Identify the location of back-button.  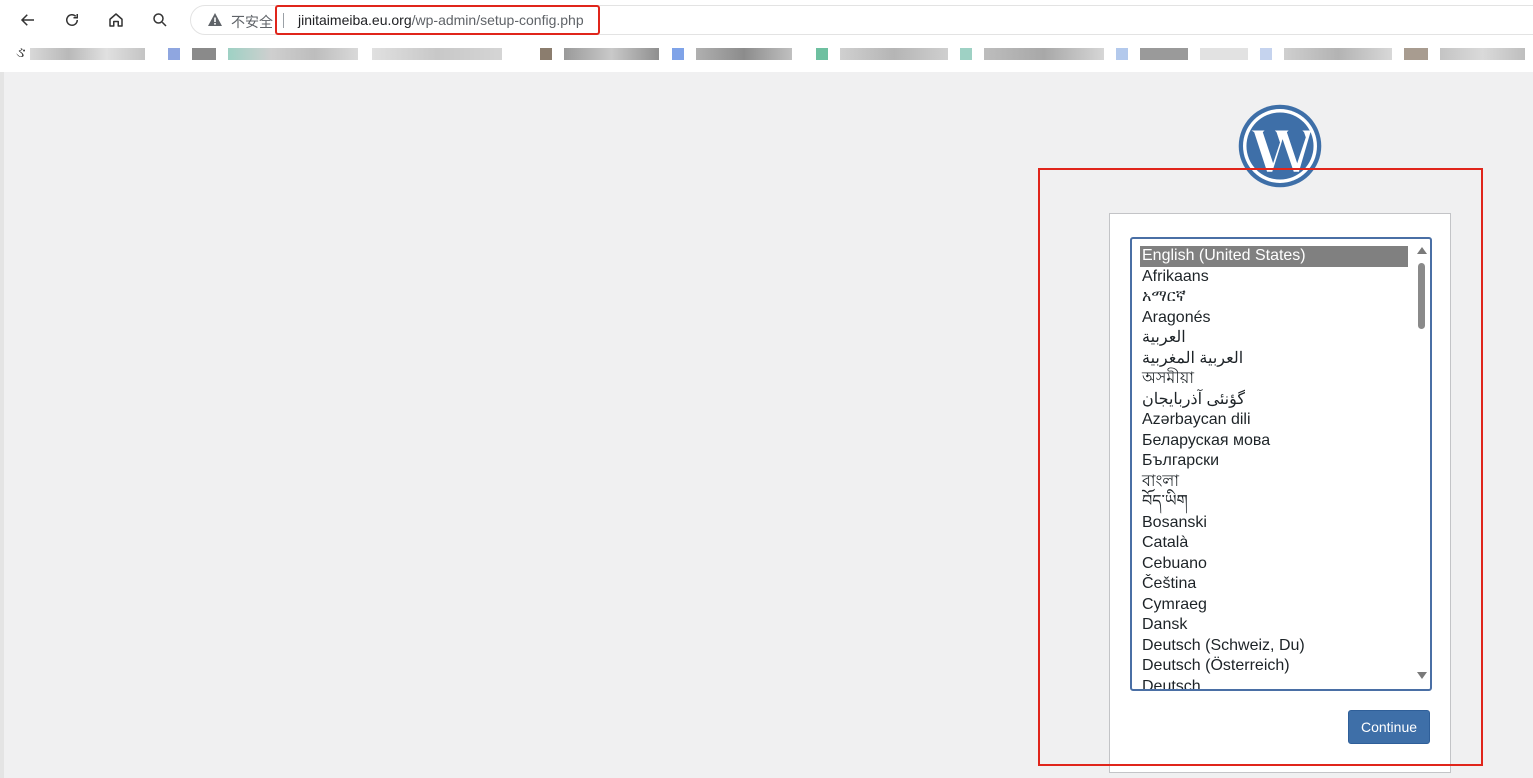
(28, 20).